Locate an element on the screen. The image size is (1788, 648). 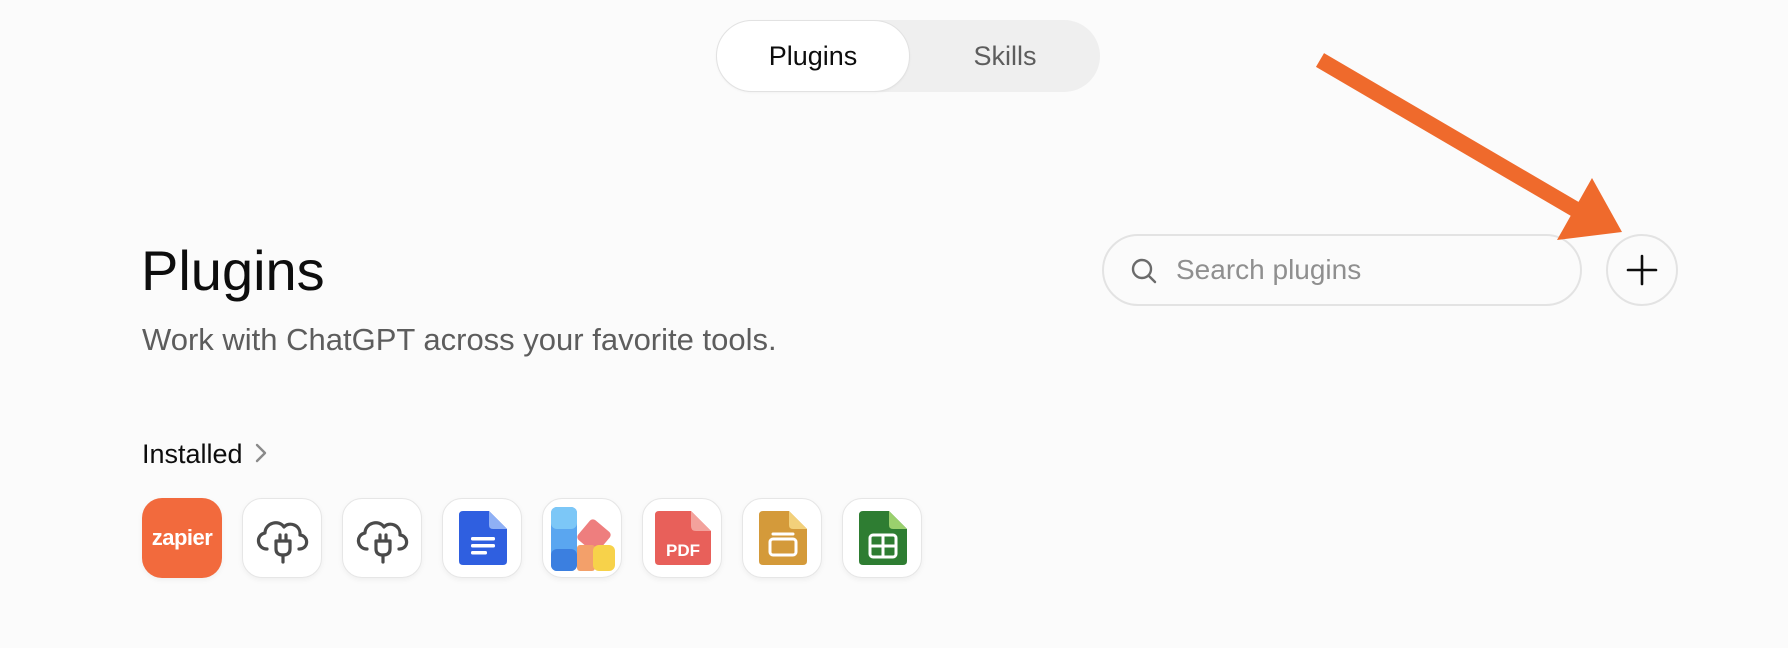
search-box is located at coordinates (1342, 270).